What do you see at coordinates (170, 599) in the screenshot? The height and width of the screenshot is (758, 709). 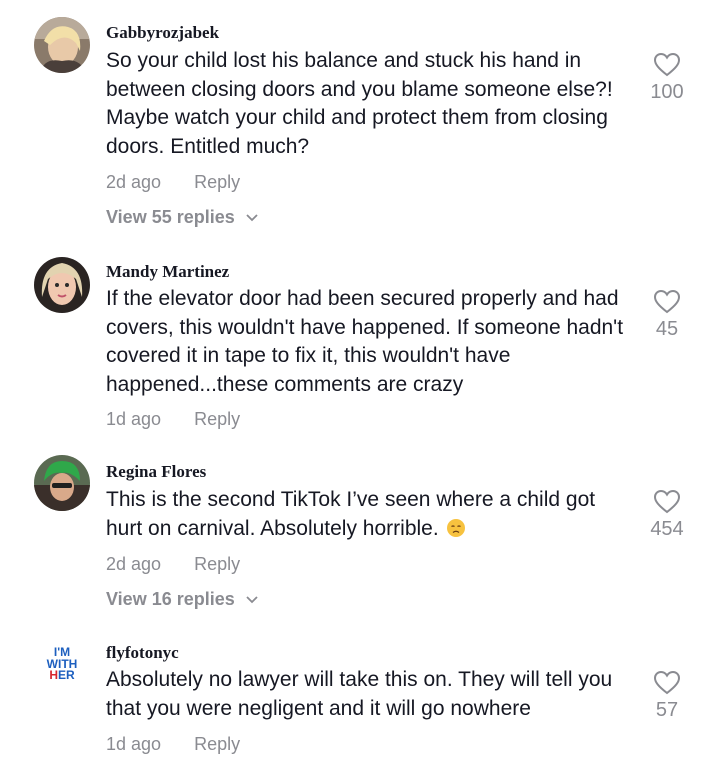 I see `view-replies-label: View 16 replies` at bounding box center [170, 599].